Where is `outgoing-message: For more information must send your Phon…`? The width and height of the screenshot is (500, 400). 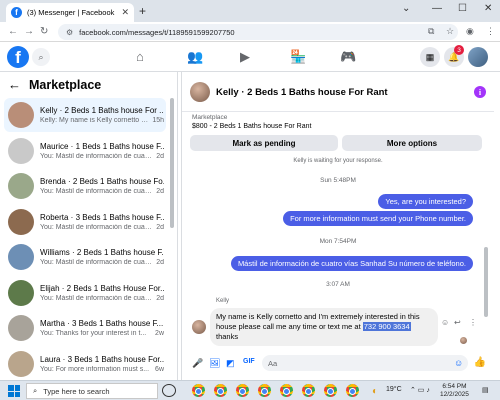
outgoing-message: For more information must send your Phon… is located at coordinates (378, 218).